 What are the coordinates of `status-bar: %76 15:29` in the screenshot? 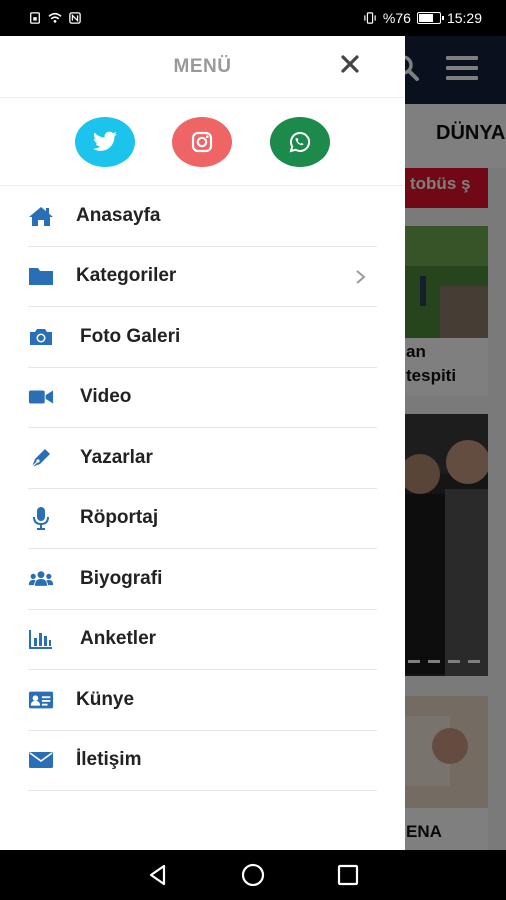 It's located at (253, 18).